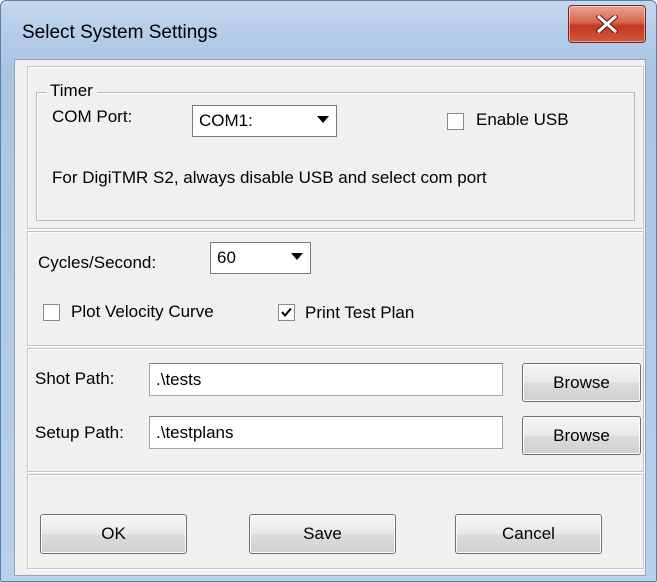 The height and width of the screenshot is (582, 657). I want to click on plot-velocity-checkbox, so click(51, 312).